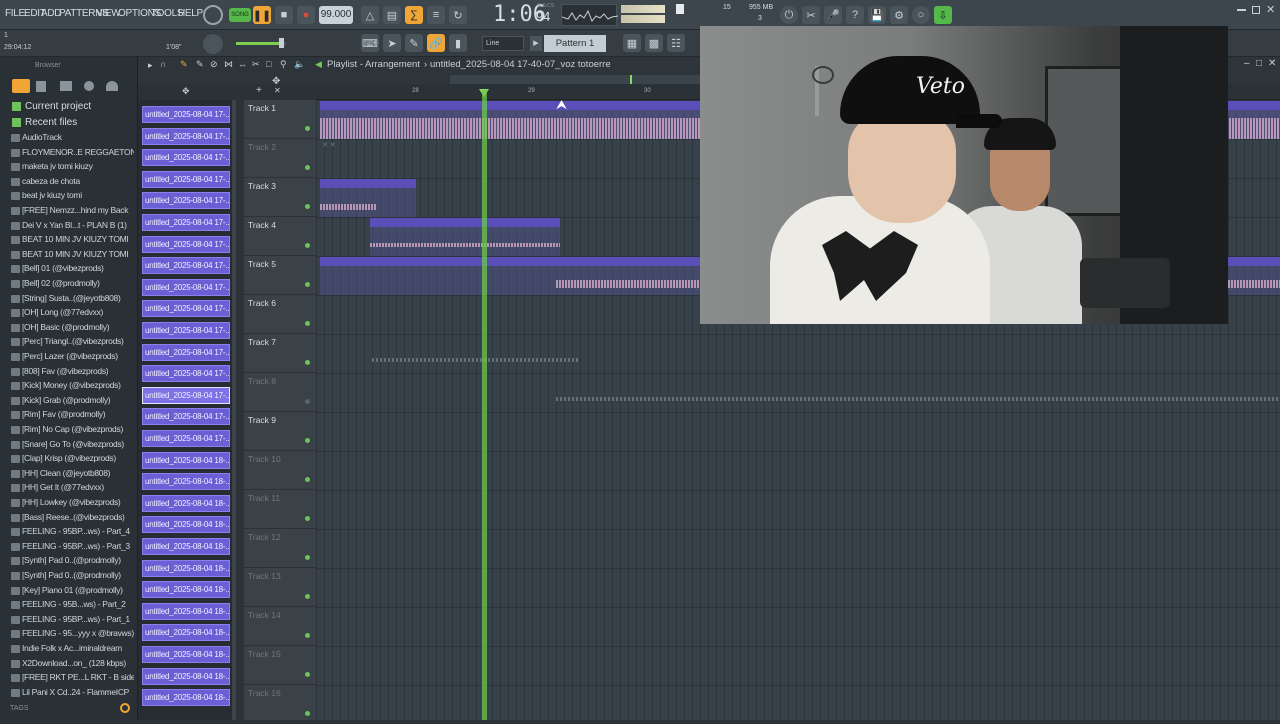  Describe the element at coordinates (280, 548) in the screenshot. I see `track-header: Track 12` at that location.